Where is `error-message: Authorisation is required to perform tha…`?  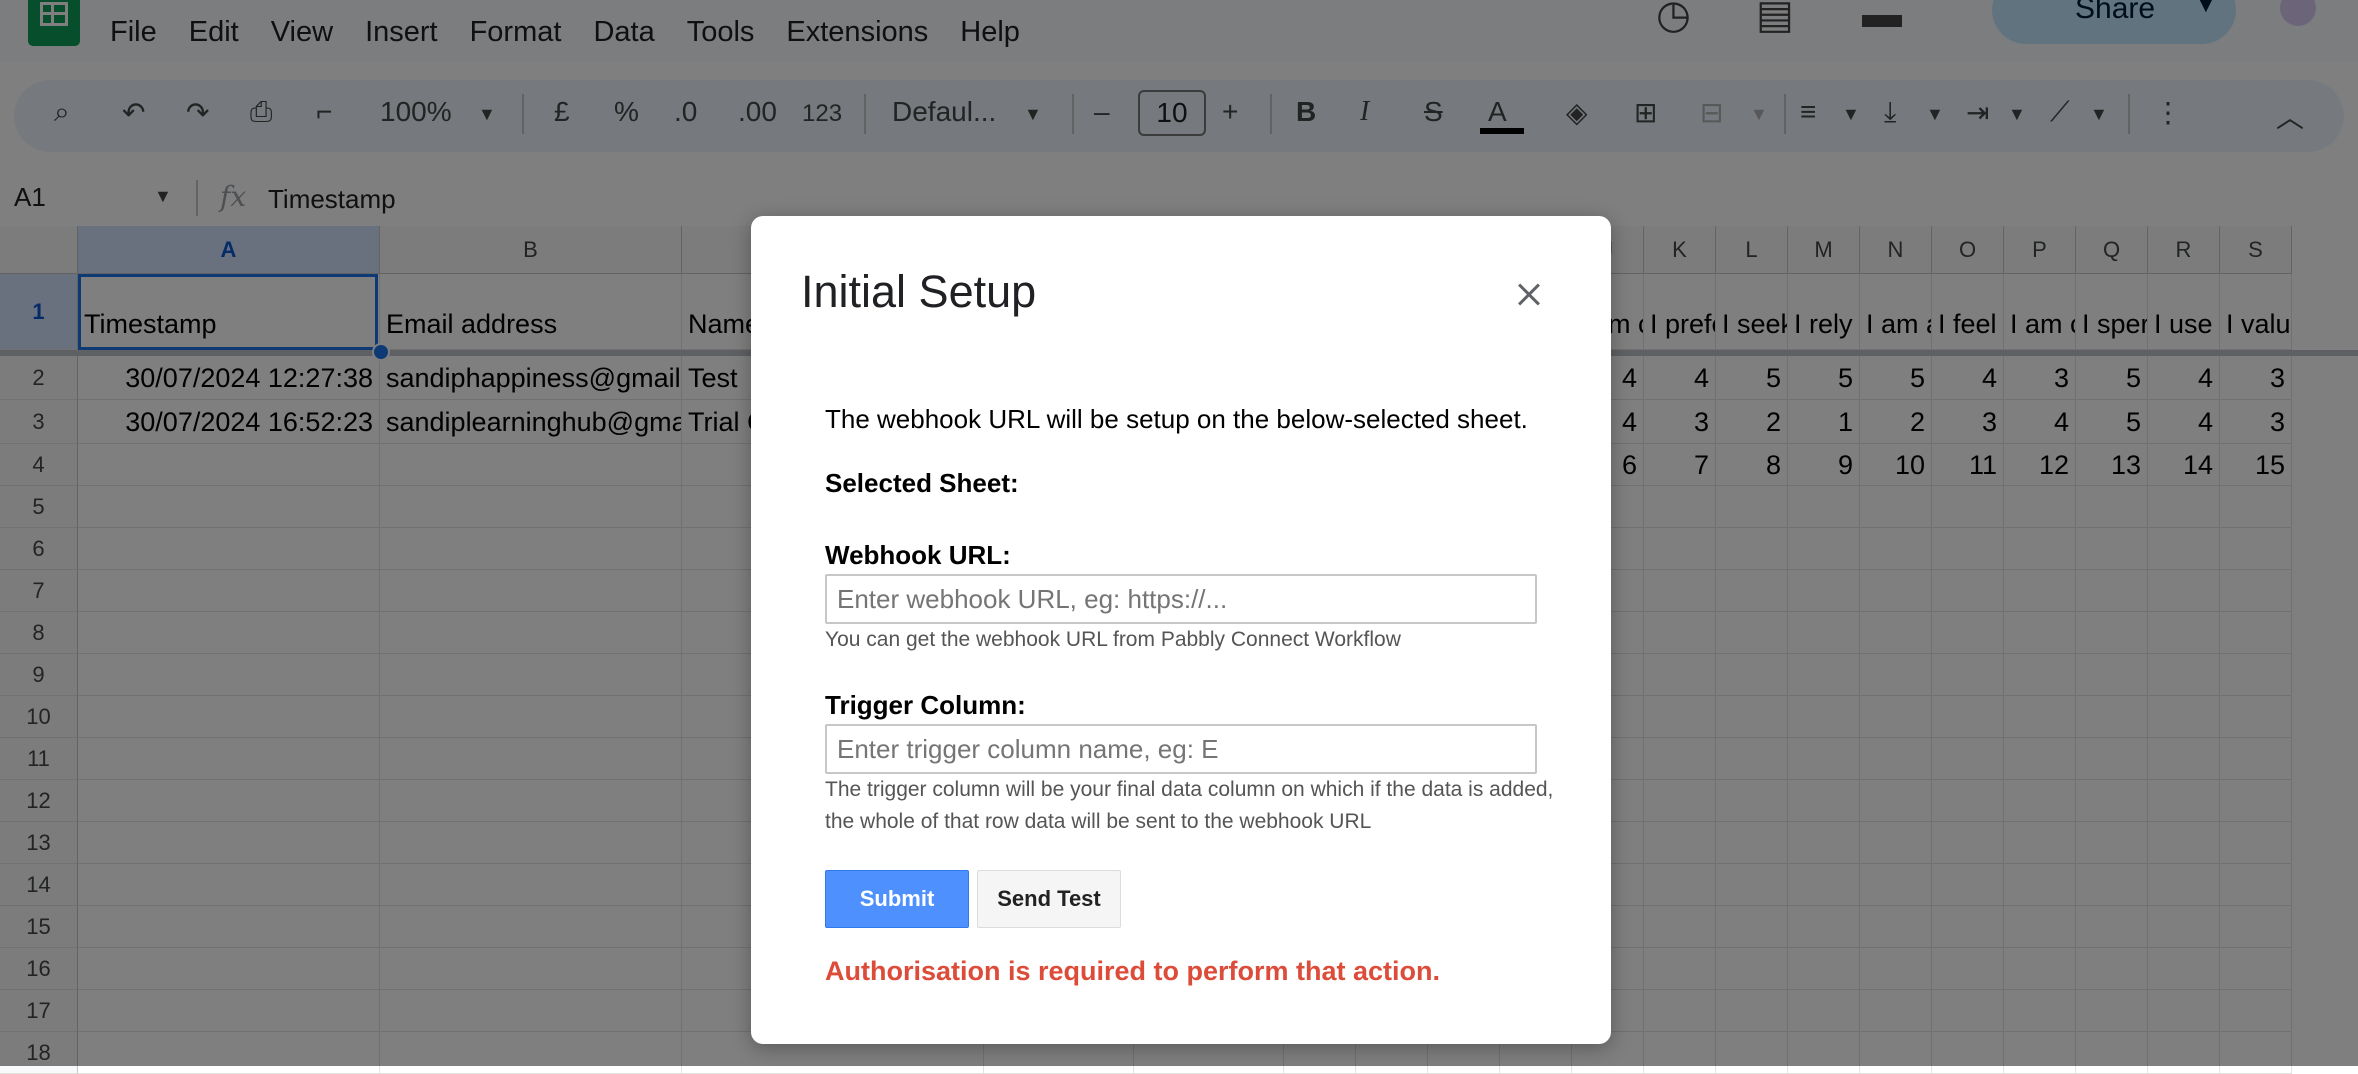 error-message: Authorisation is required to perform tha… is located at coordinates (1133, 971).